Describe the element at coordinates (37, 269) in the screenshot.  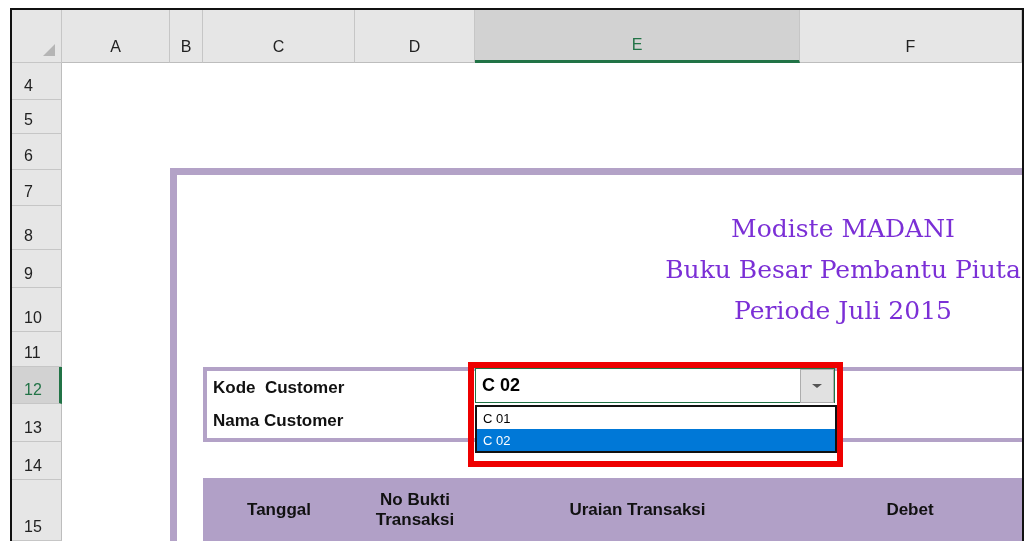
I see `row-header: 9` at that location.